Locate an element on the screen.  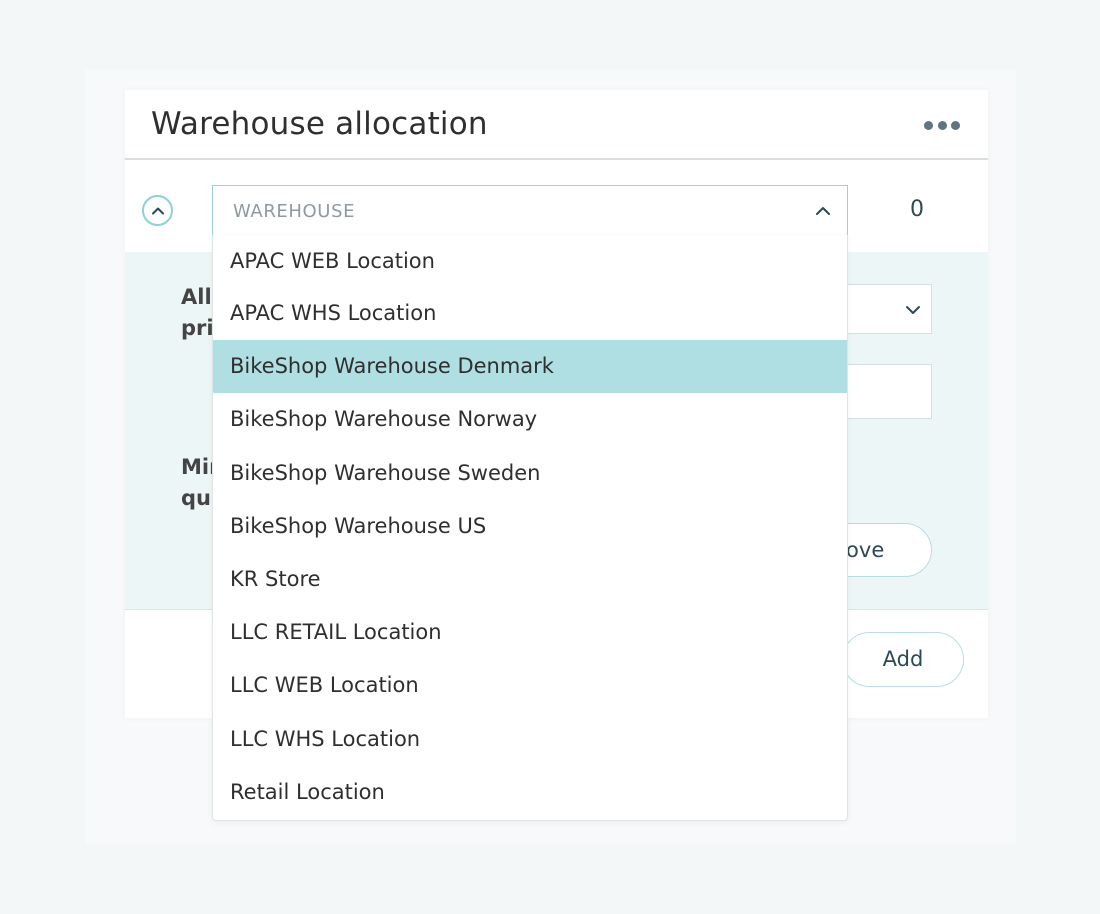
warehouse-option: Retail Location is located at coordinates (530, 792).